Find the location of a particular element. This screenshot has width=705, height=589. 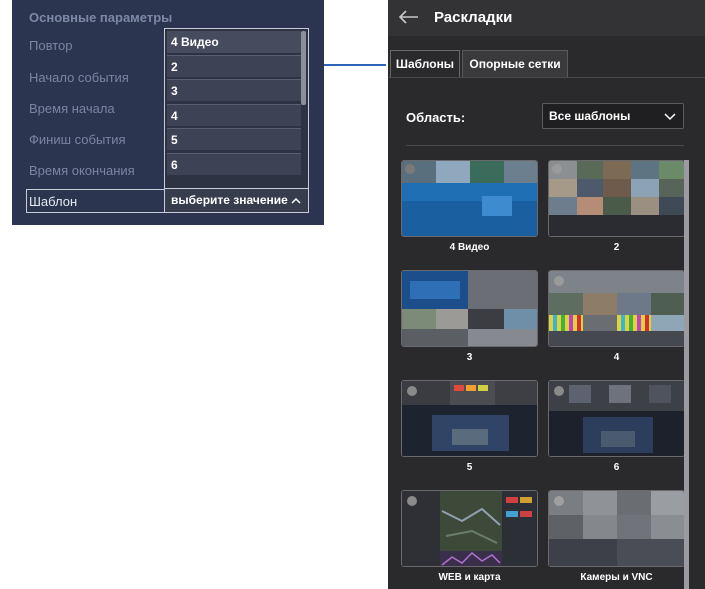

template-label: 3 is located at coordinates (469, 357).